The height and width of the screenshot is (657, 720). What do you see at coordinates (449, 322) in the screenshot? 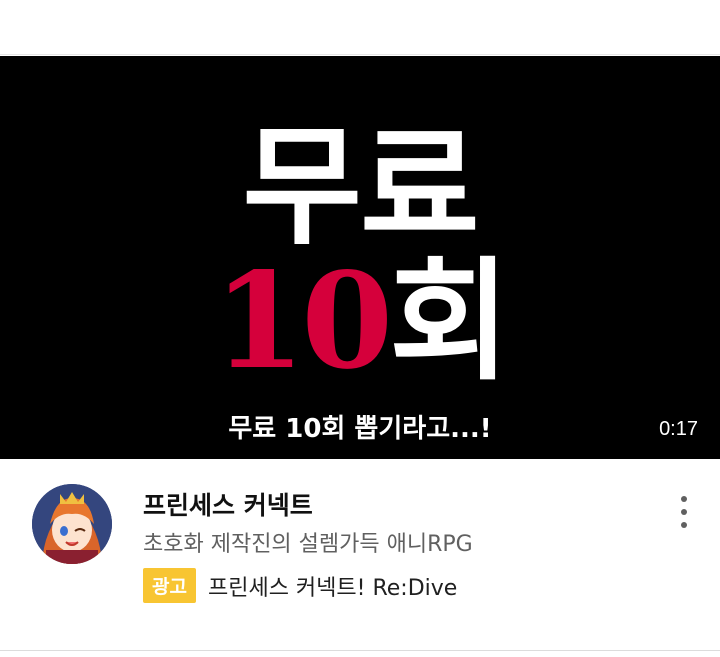
I see `headline-suffix: 회` at bounding box center [449, 322].